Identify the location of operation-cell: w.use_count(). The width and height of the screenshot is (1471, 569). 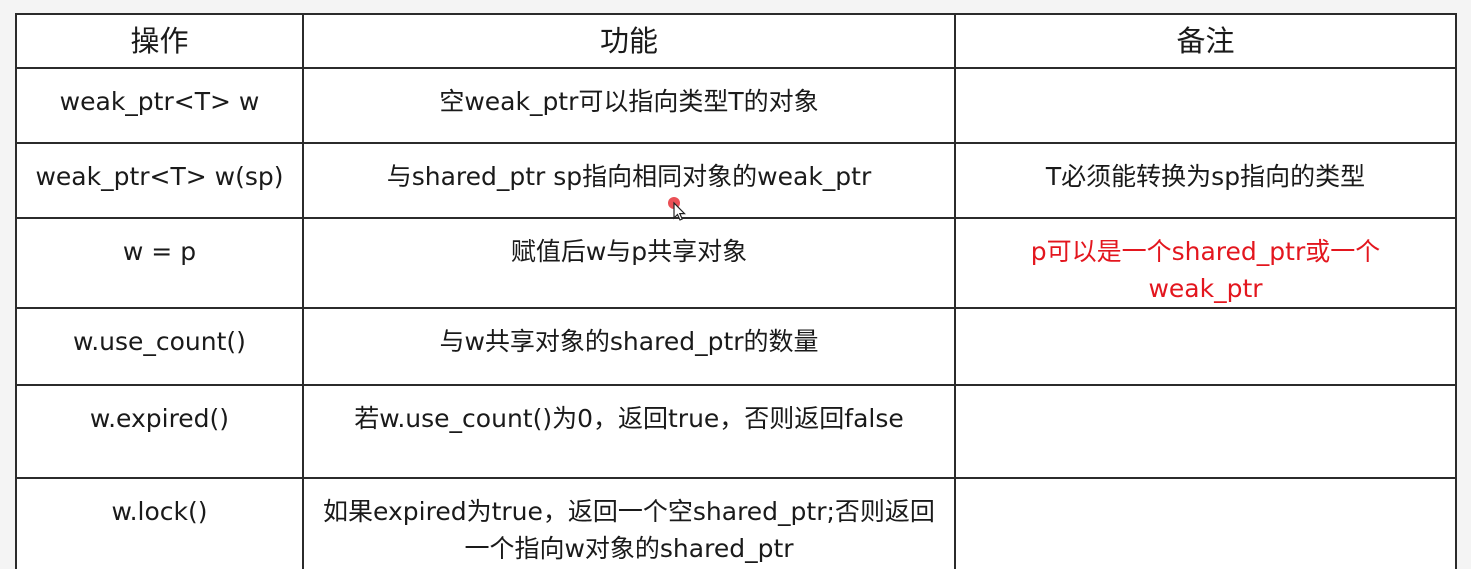
(159, 346).